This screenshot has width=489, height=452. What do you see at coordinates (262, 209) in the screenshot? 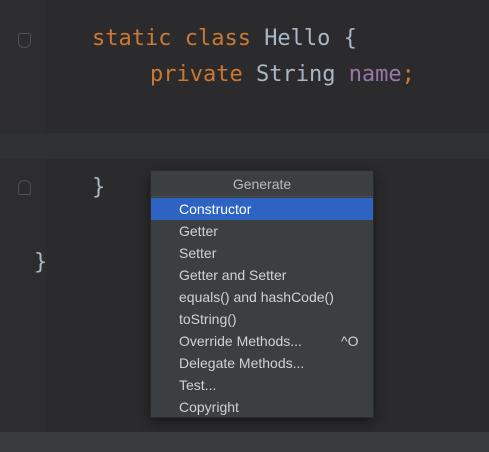
I see `menu-item-constructor: Constructor` at bounding box center [262, 209].